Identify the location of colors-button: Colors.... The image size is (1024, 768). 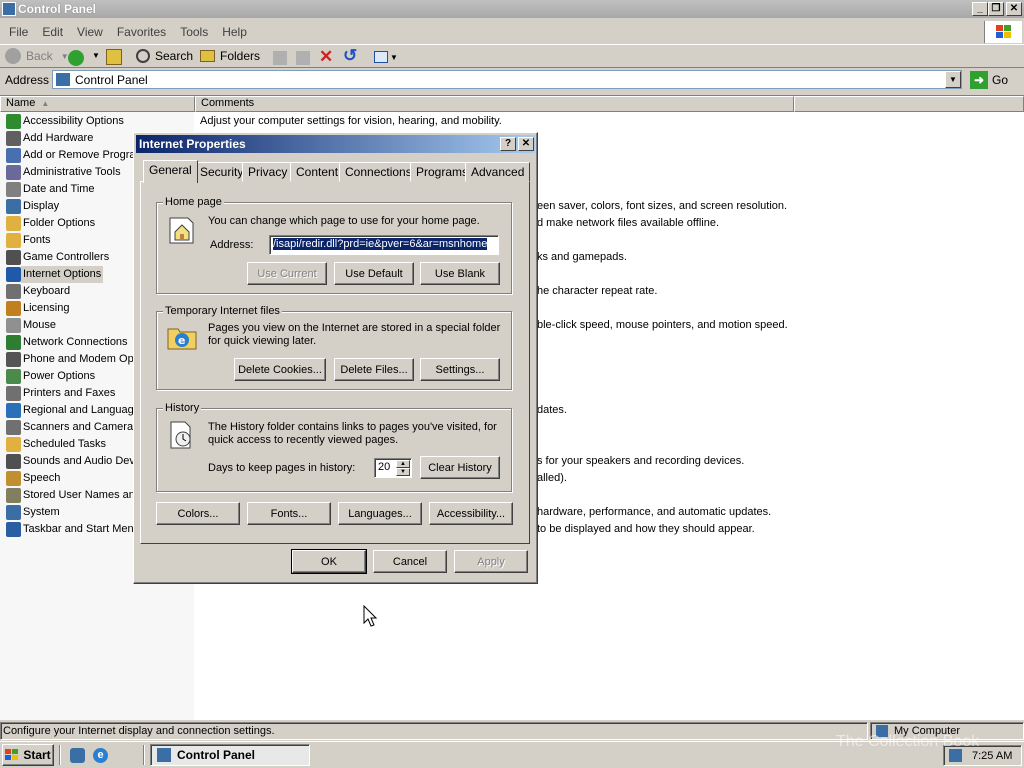
(198, 513).